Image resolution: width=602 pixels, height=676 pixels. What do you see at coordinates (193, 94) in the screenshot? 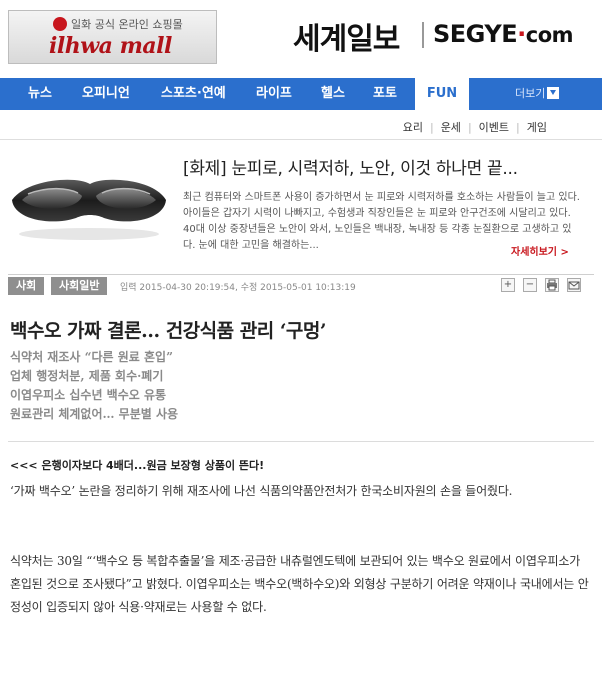
I see `nav-item-sports: 스포츠·연예` at bounding box center [193, 94].